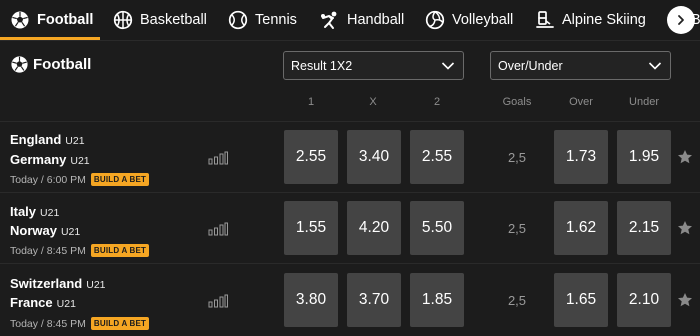 This screenshot has width=700, height=336. I want to click on tennis-icon, so click(238, 20).